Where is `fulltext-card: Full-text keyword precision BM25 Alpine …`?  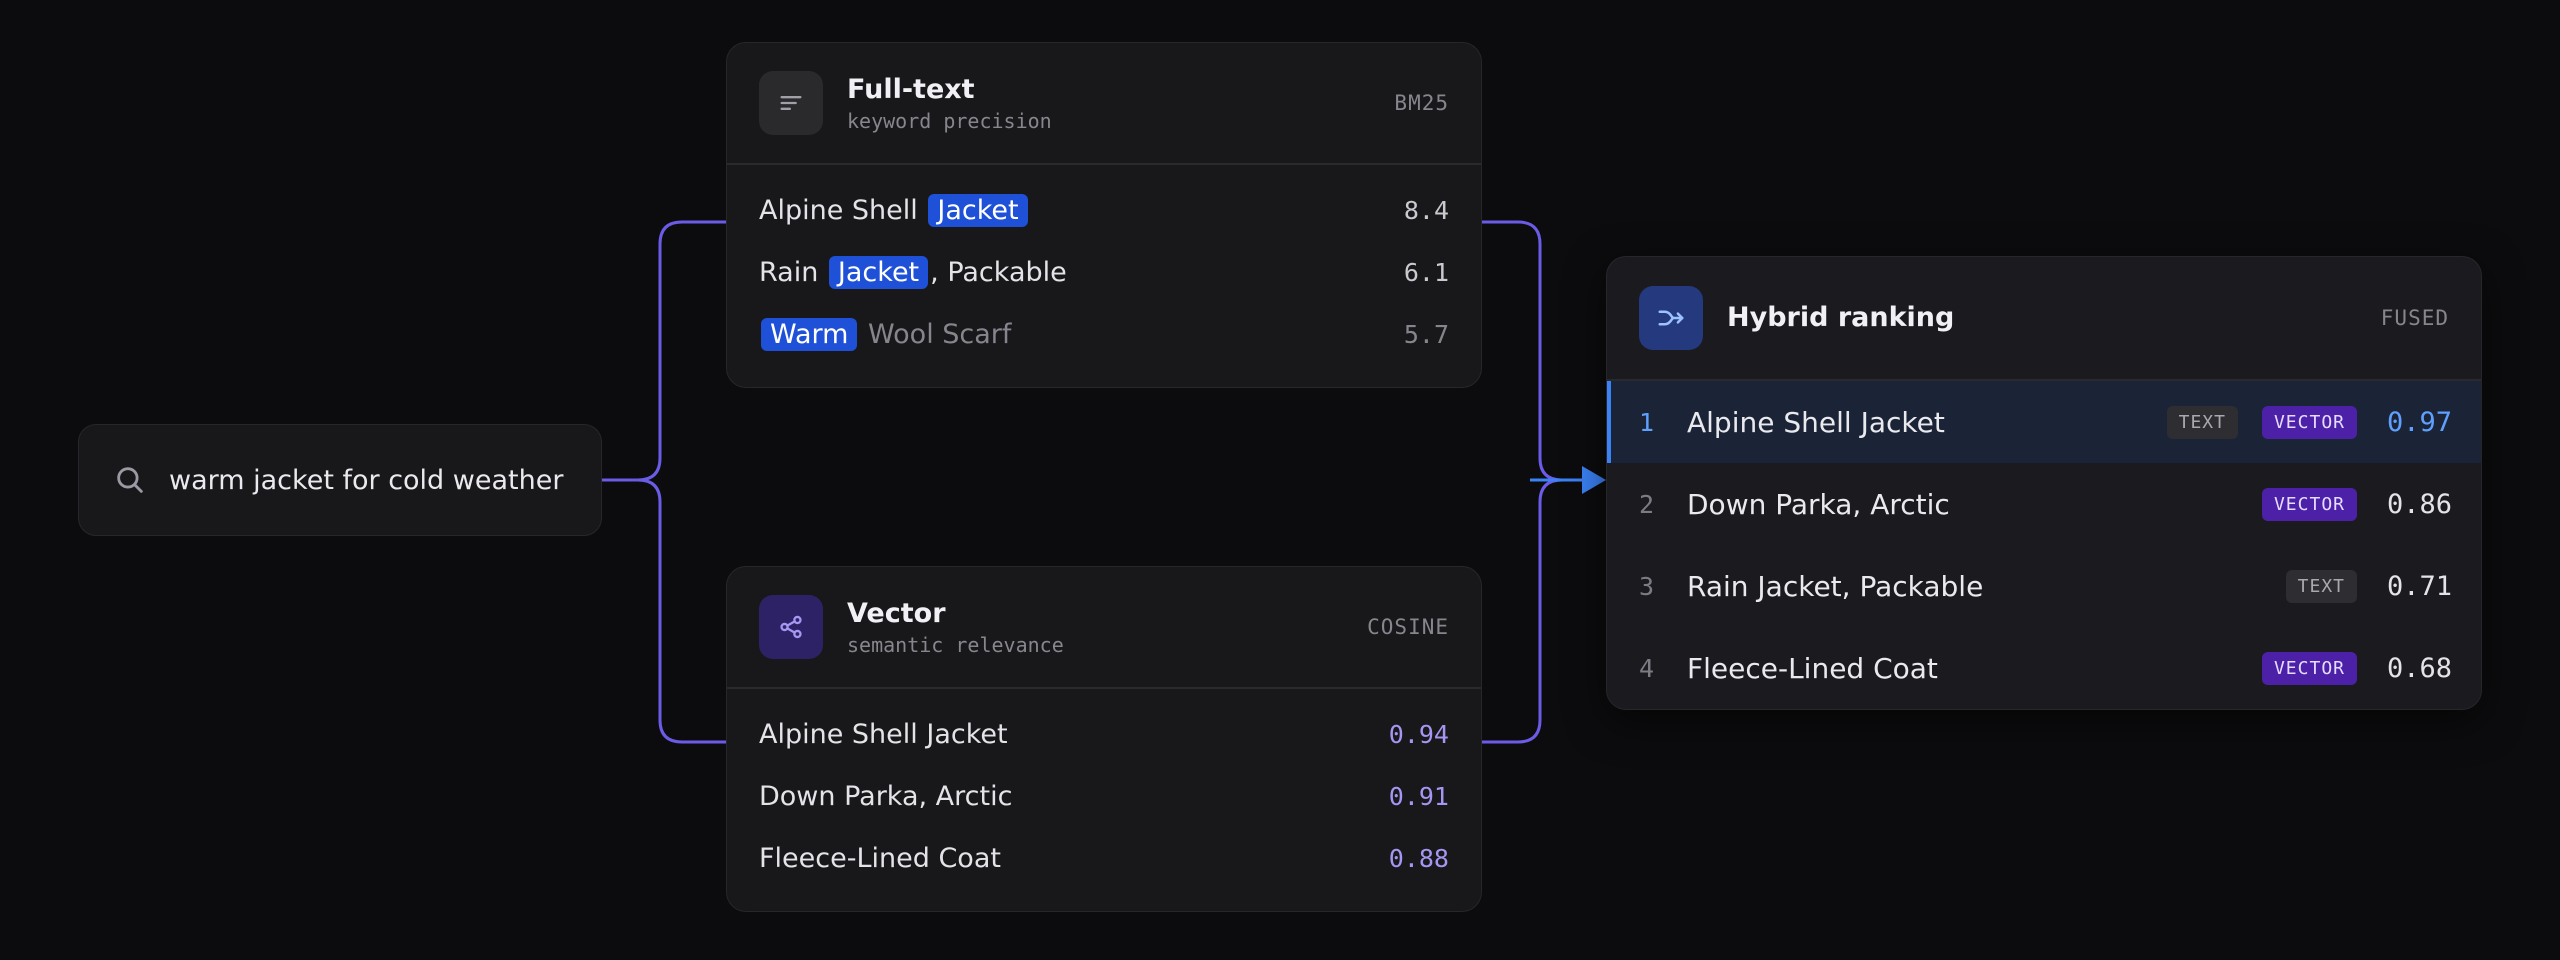
fulltext-card: Full-text keyword precision BM25 Alpine … is located at coordinates (1104, 215).